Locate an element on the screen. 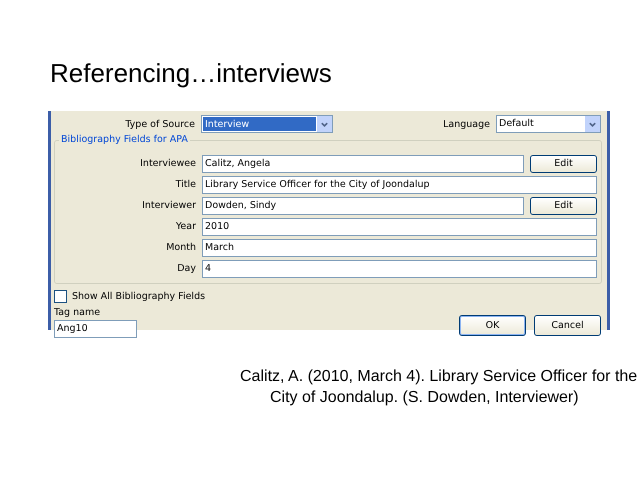 This screenshot has height=479, width=638. dropdown: Interview is located at coordinates (267, 124).